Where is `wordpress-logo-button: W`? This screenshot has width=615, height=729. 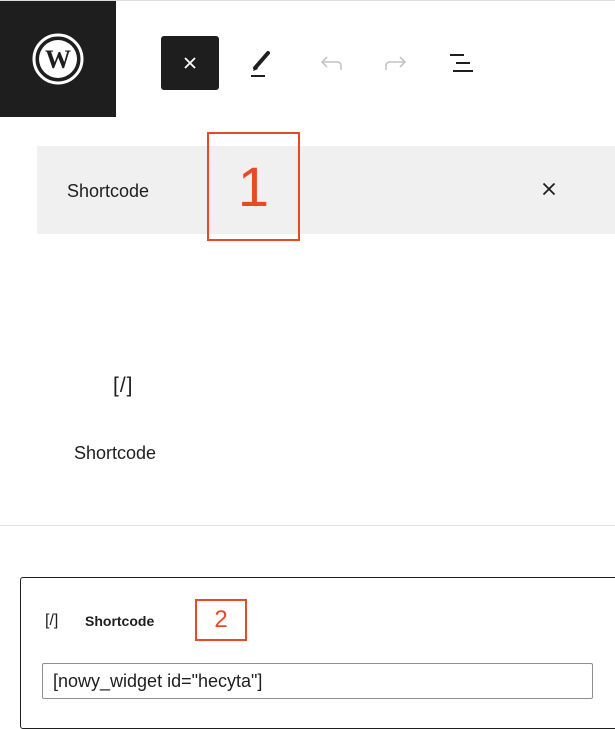 wordpress-logo-button: W is located at coordinates (58, 59).